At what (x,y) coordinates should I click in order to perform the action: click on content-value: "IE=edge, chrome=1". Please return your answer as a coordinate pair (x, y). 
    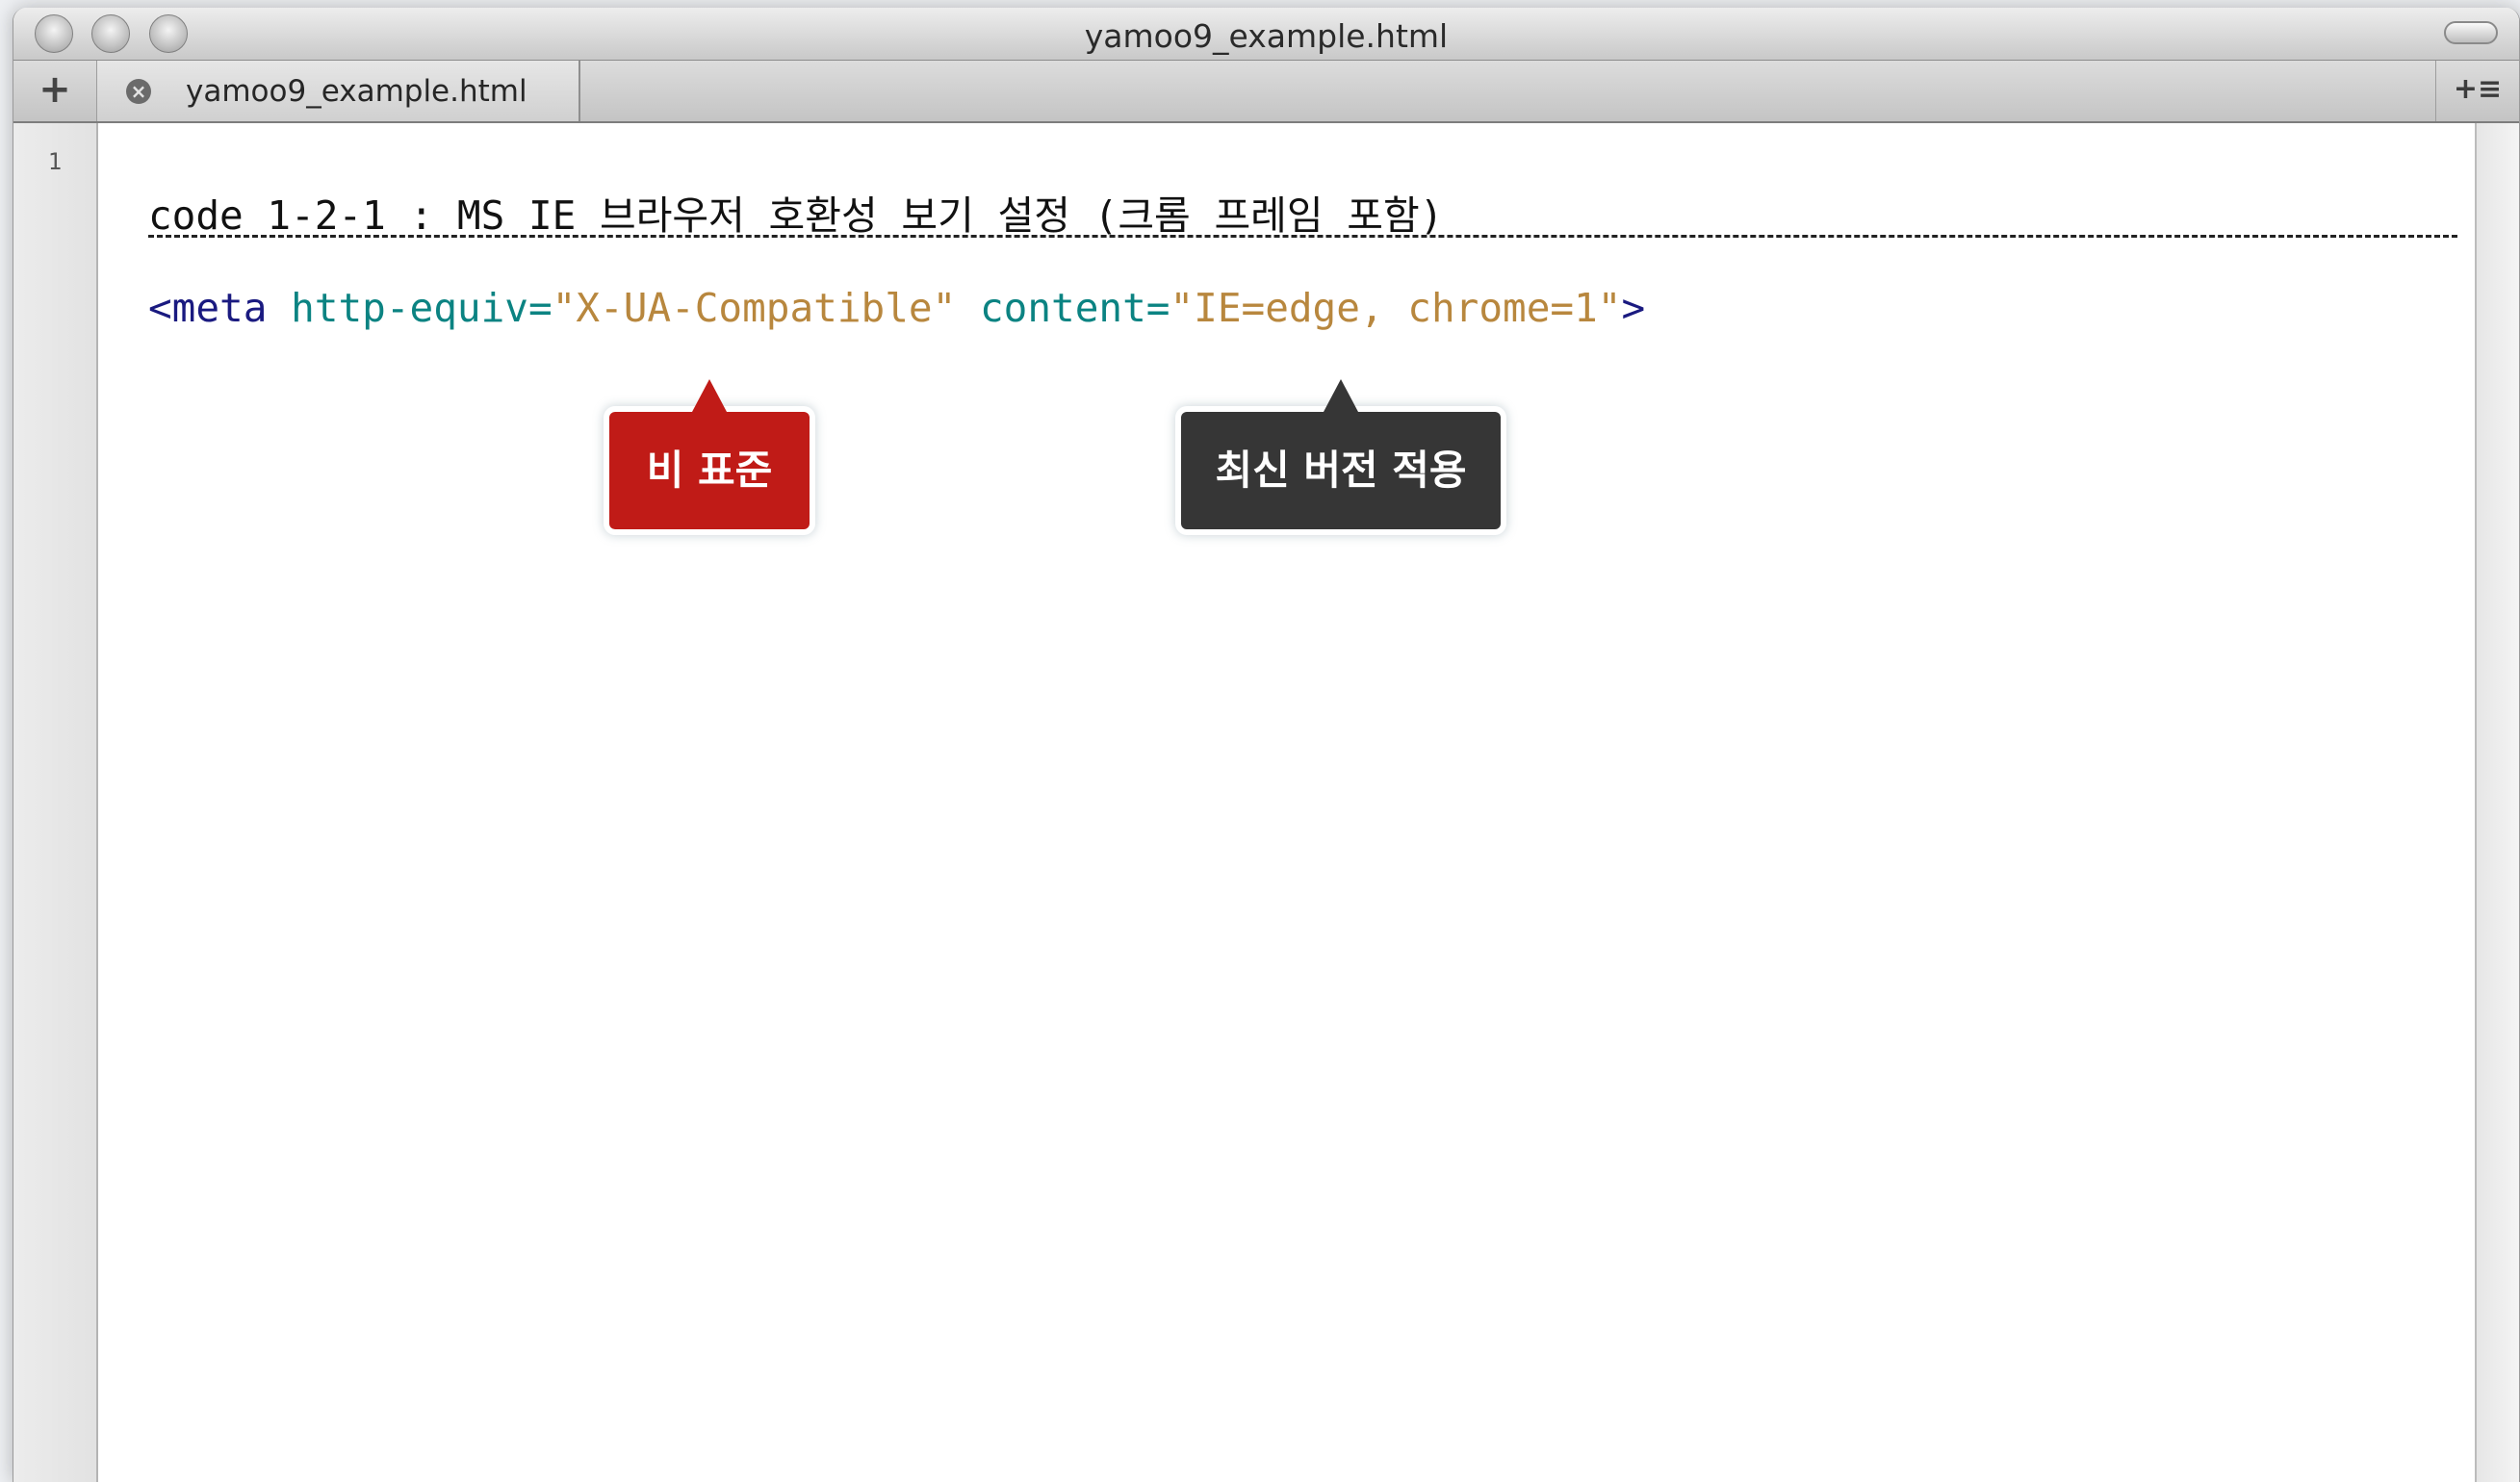
    Looking at the image, I should click on (1396, 308).